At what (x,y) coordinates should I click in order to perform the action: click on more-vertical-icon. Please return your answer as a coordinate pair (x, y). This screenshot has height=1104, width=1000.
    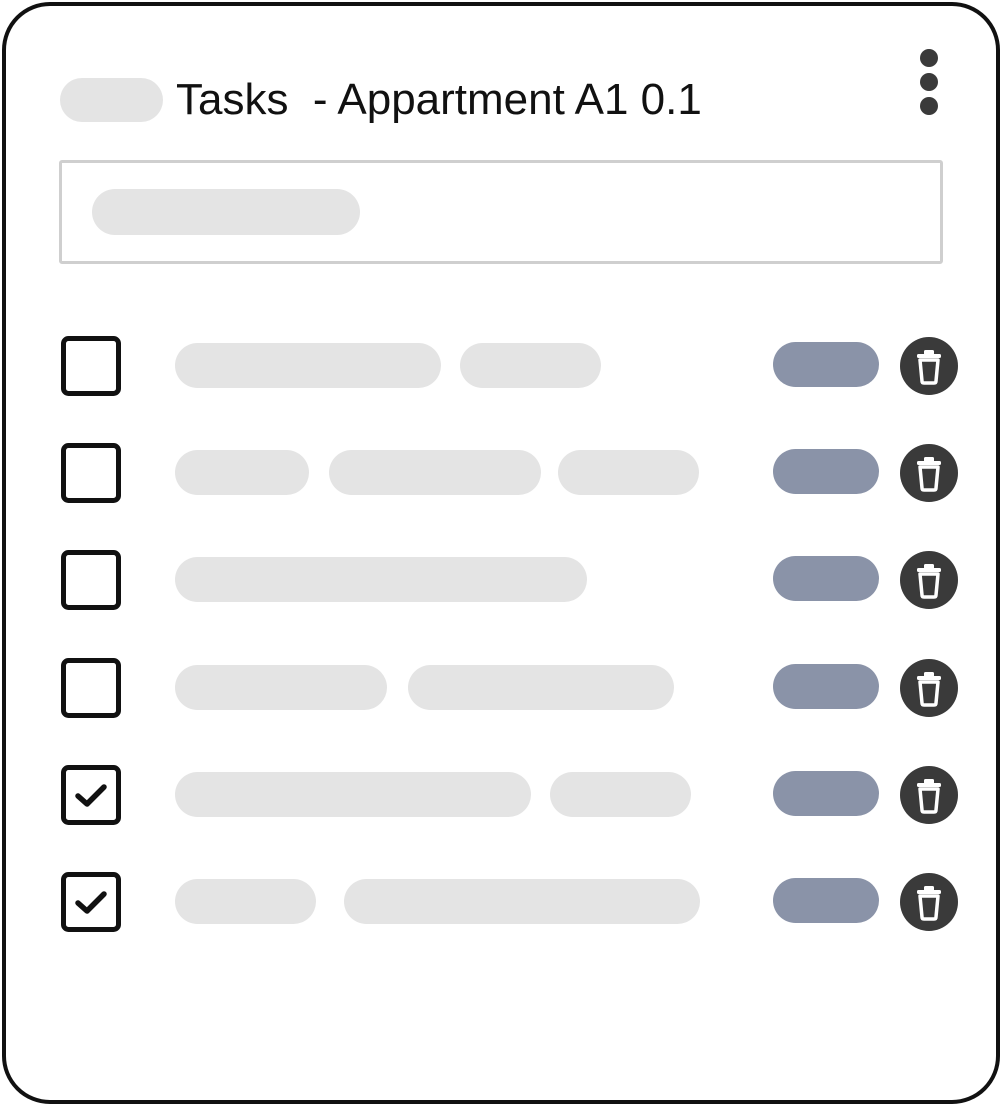
    Looking at the image, I should click on (929, 82).